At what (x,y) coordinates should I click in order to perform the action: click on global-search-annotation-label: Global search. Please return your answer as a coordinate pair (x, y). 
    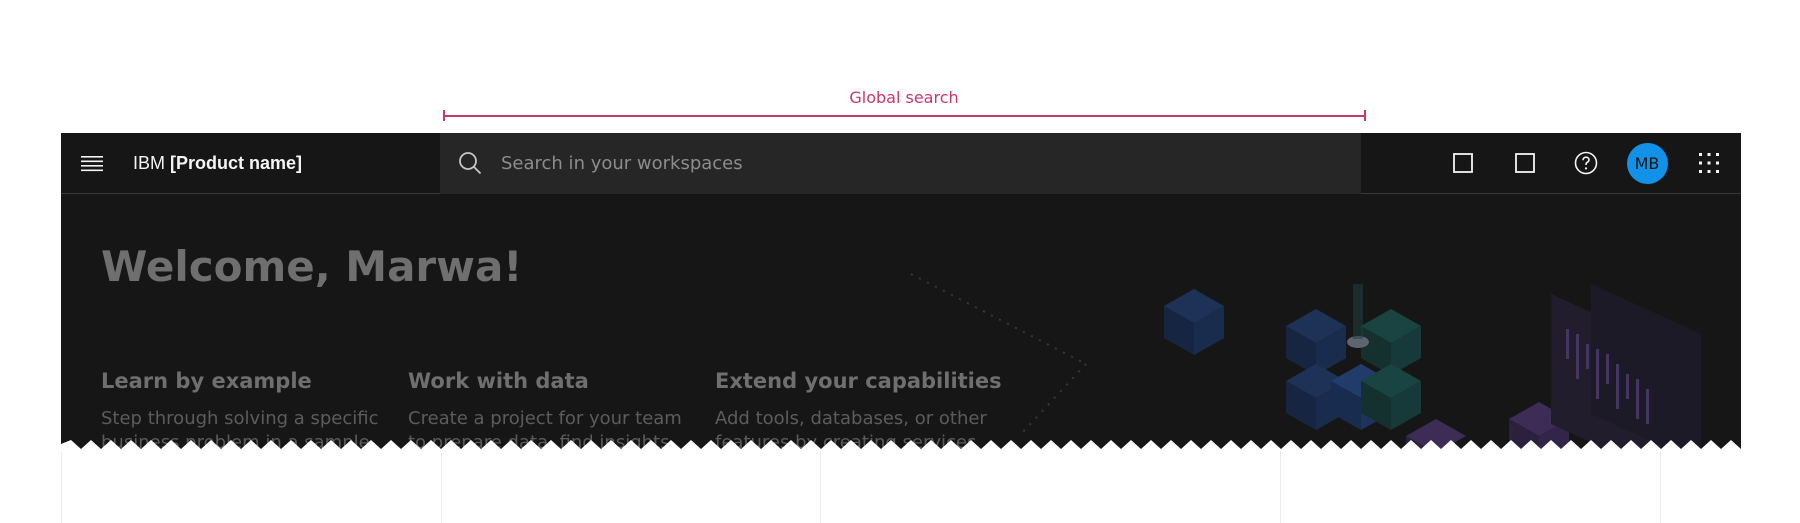
    Looking at the image, I should click on (904, 97).